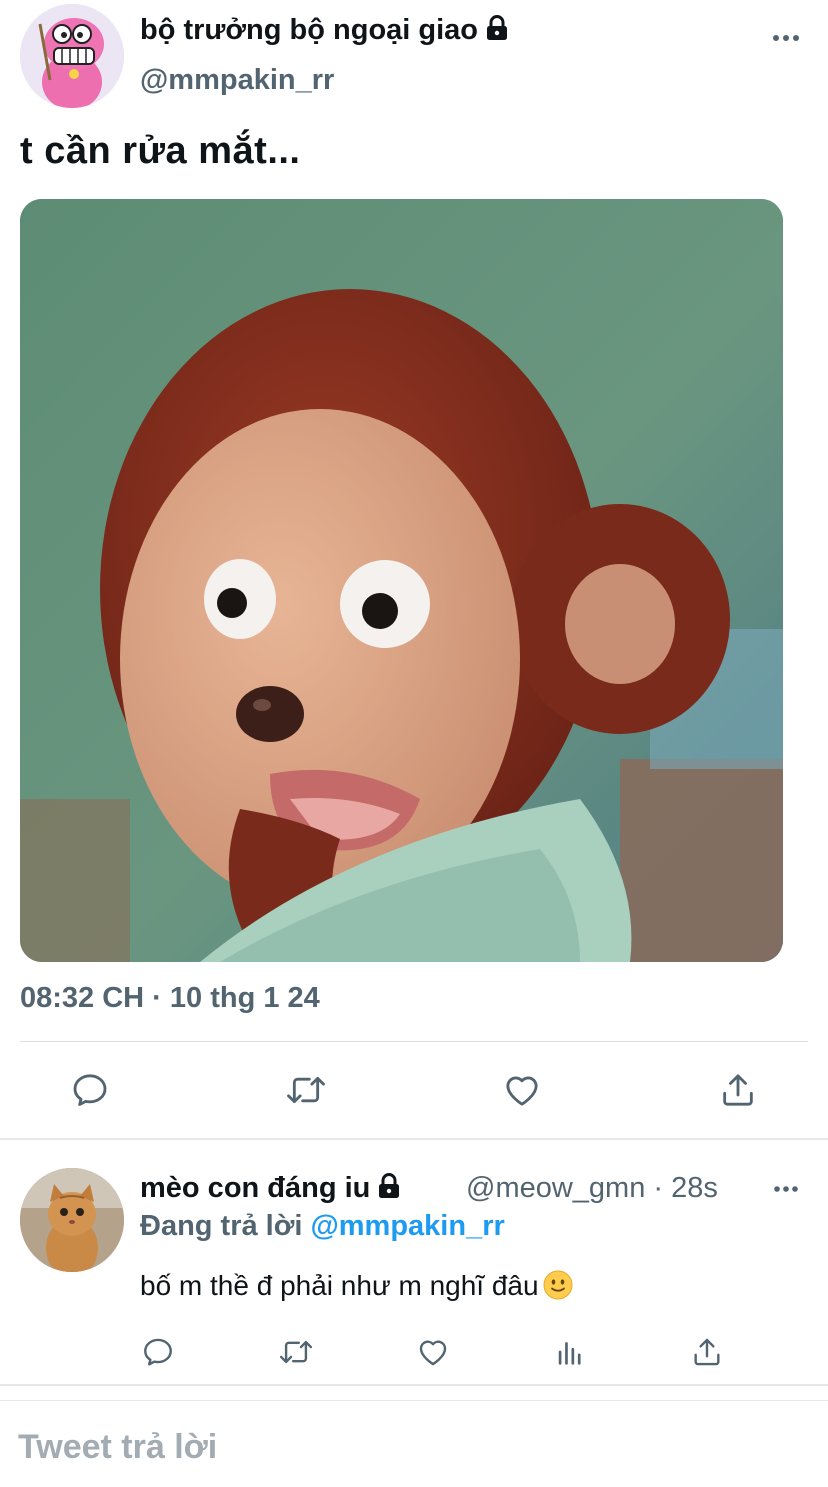 This screenshot has height=1487, width=828. I want to click on replying-to-prefix: Đang trả lời, so click(221, 1226).